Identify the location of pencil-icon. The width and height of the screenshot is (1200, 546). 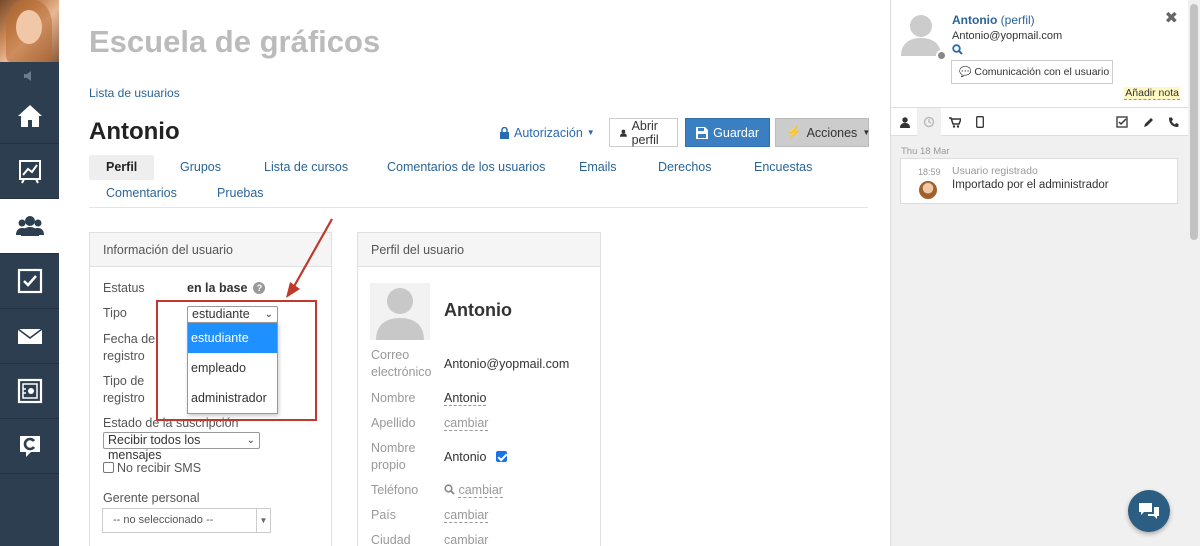
(1148, 122).